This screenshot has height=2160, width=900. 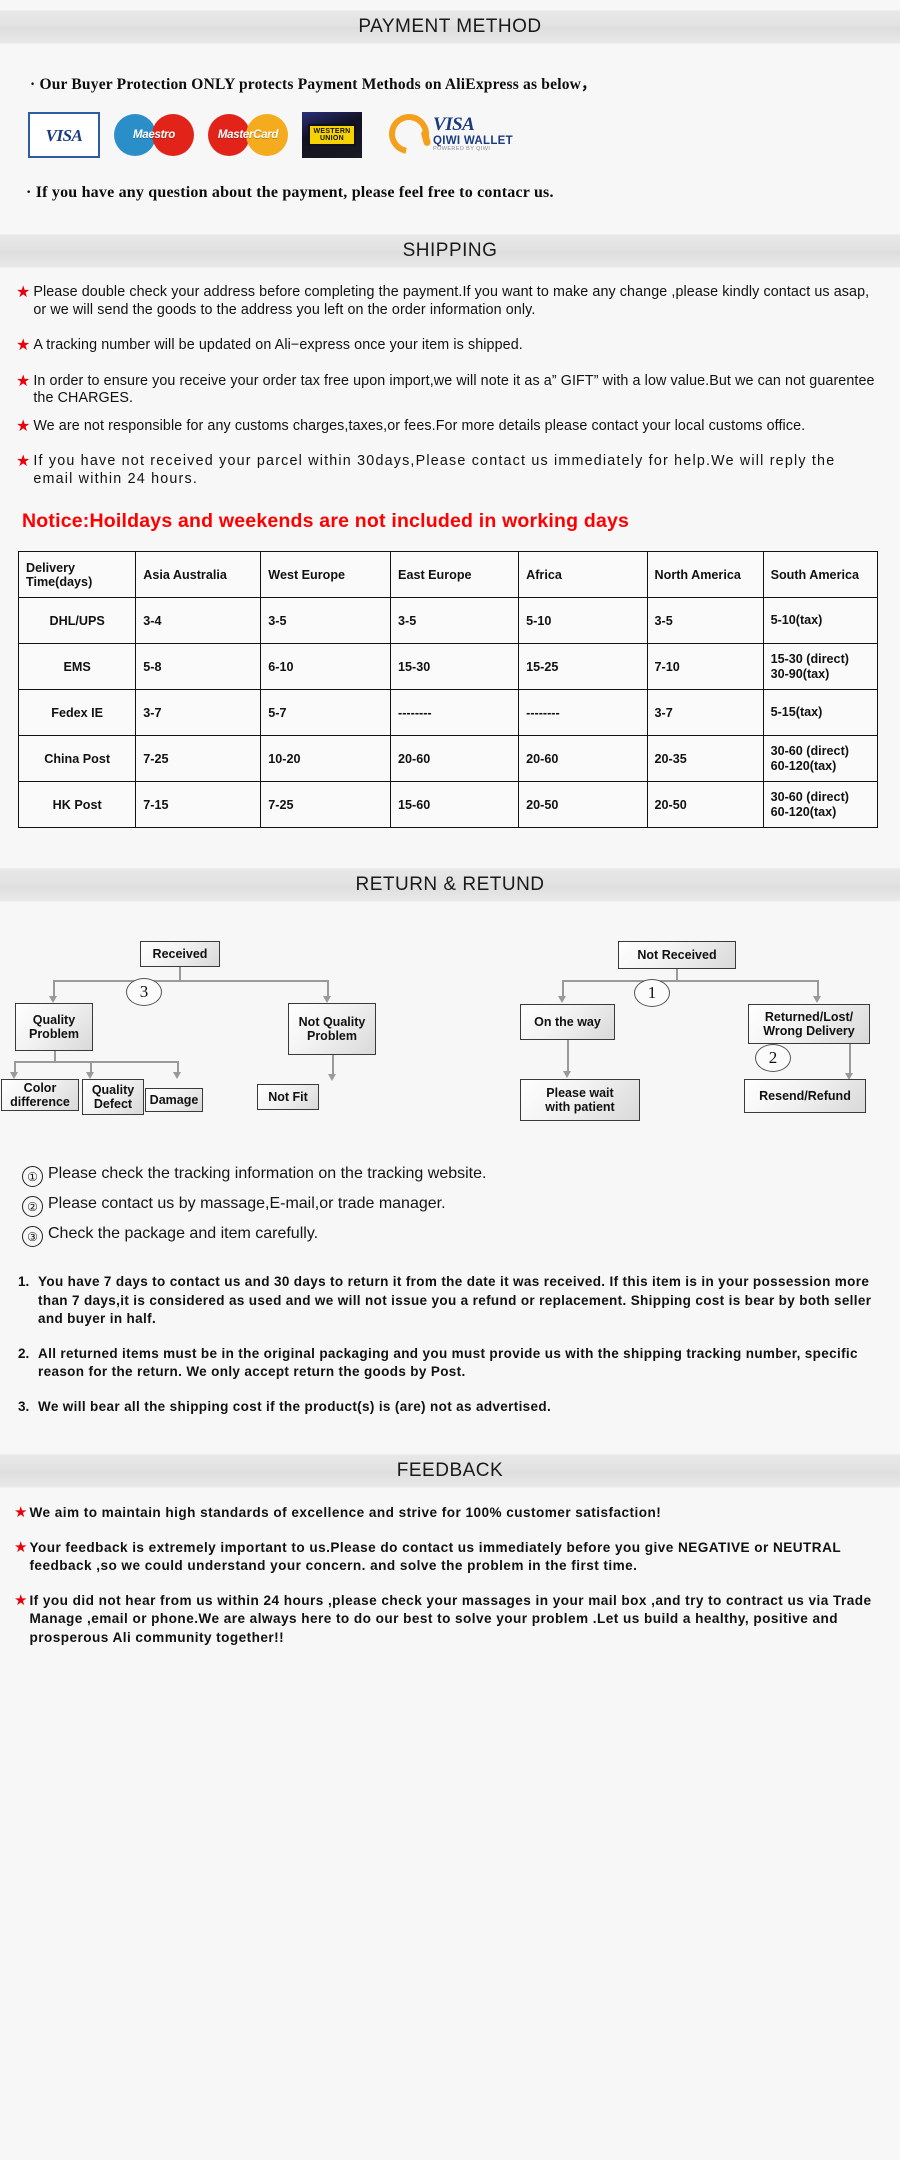 What do you see at coordinates (583, 758) in the screenshot?
I see `table-cell: 20-60` at bounding box center [583, 758].